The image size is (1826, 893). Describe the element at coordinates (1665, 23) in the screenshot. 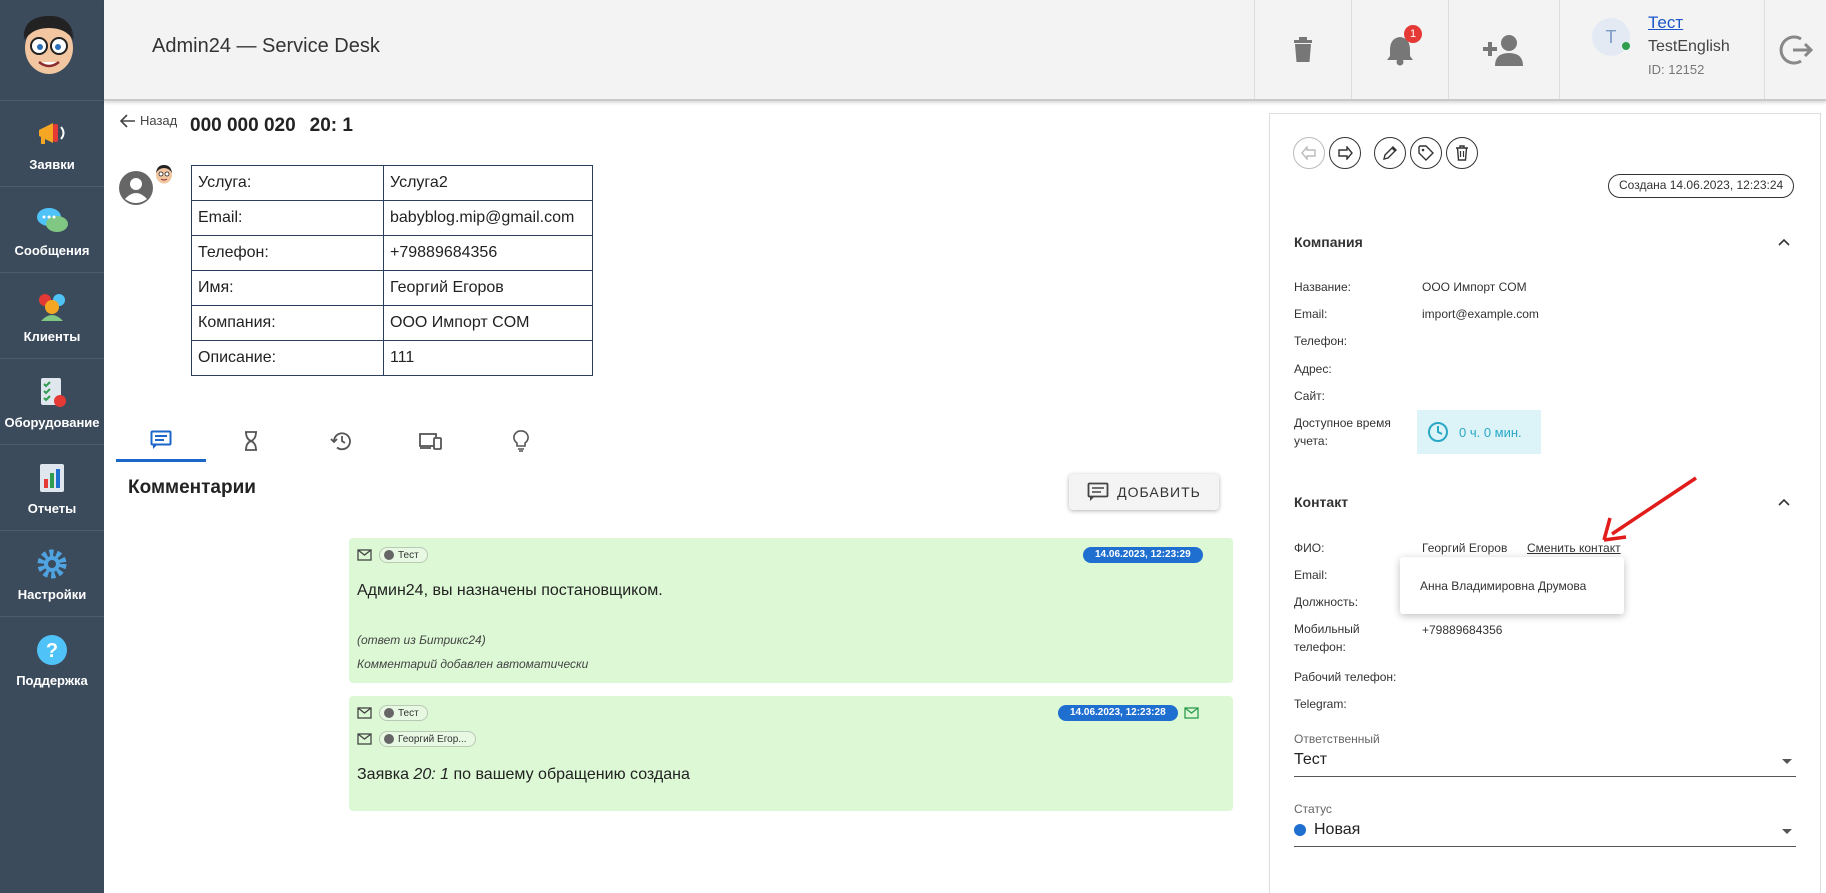

I see `user-name-link: Тест` at that location.